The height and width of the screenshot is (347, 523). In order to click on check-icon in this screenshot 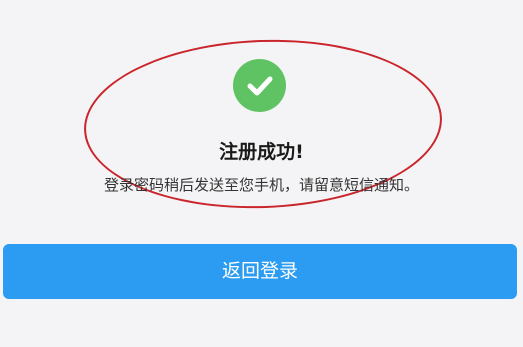, I will do `click(259, 85)`.